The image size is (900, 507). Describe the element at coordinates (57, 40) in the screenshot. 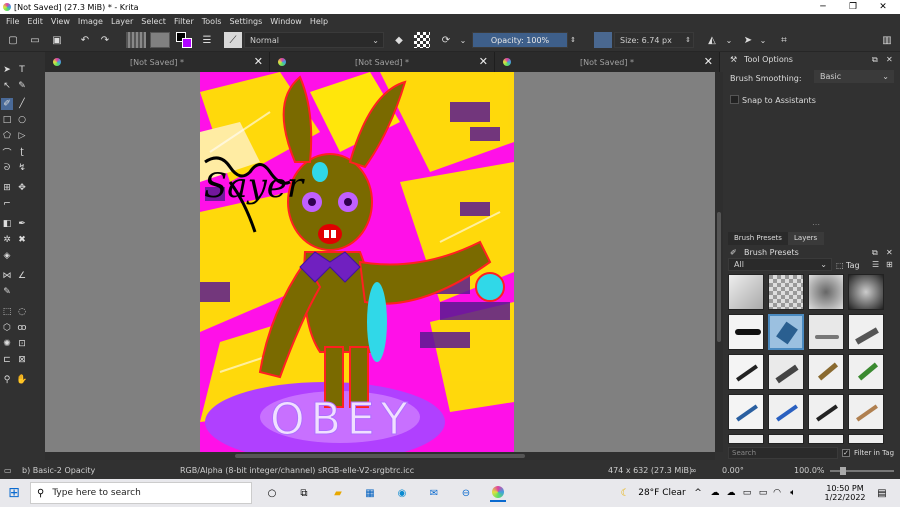

I see `save-icon: ▣` at that location.